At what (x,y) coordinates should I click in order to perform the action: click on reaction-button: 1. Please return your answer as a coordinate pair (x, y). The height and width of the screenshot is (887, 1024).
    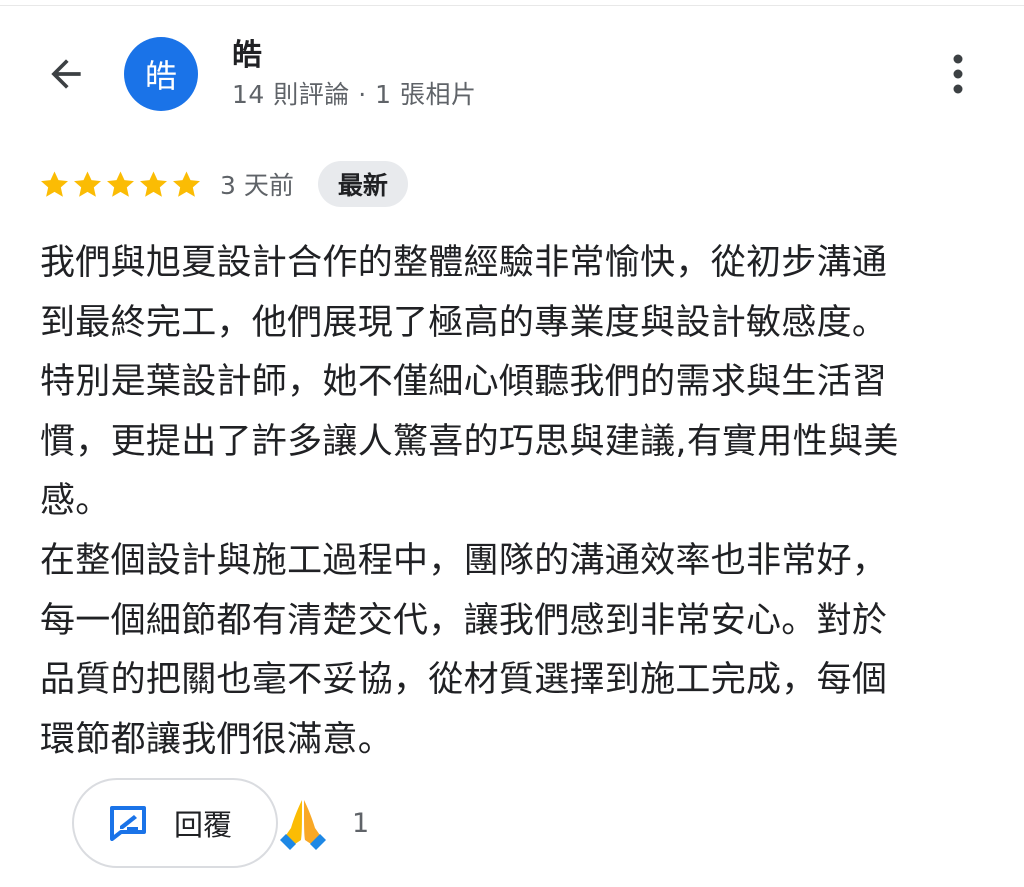
    Looking at the image, I should click on (321, 823).